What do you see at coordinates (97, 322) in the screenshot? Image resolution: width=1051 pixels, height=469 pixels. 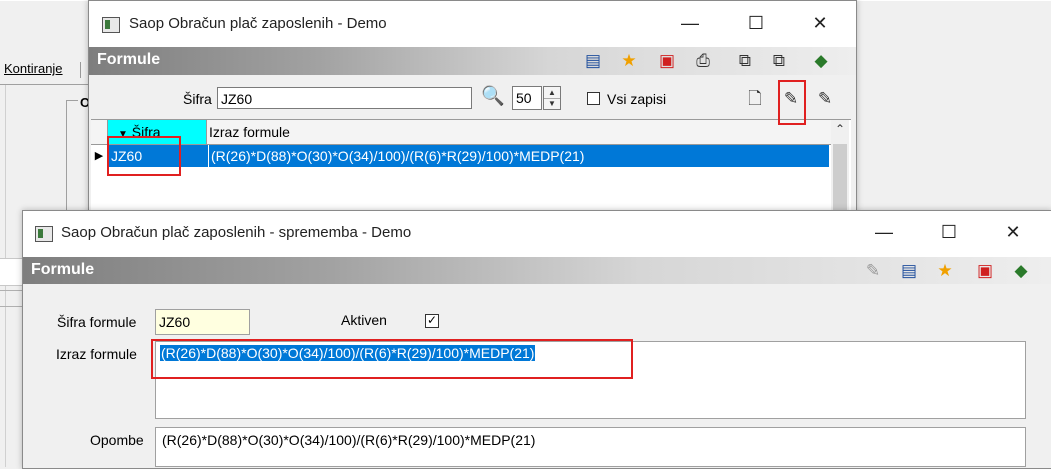 I see `sifra-formule-label: Šifra formule` at bounding box center [97, 322].